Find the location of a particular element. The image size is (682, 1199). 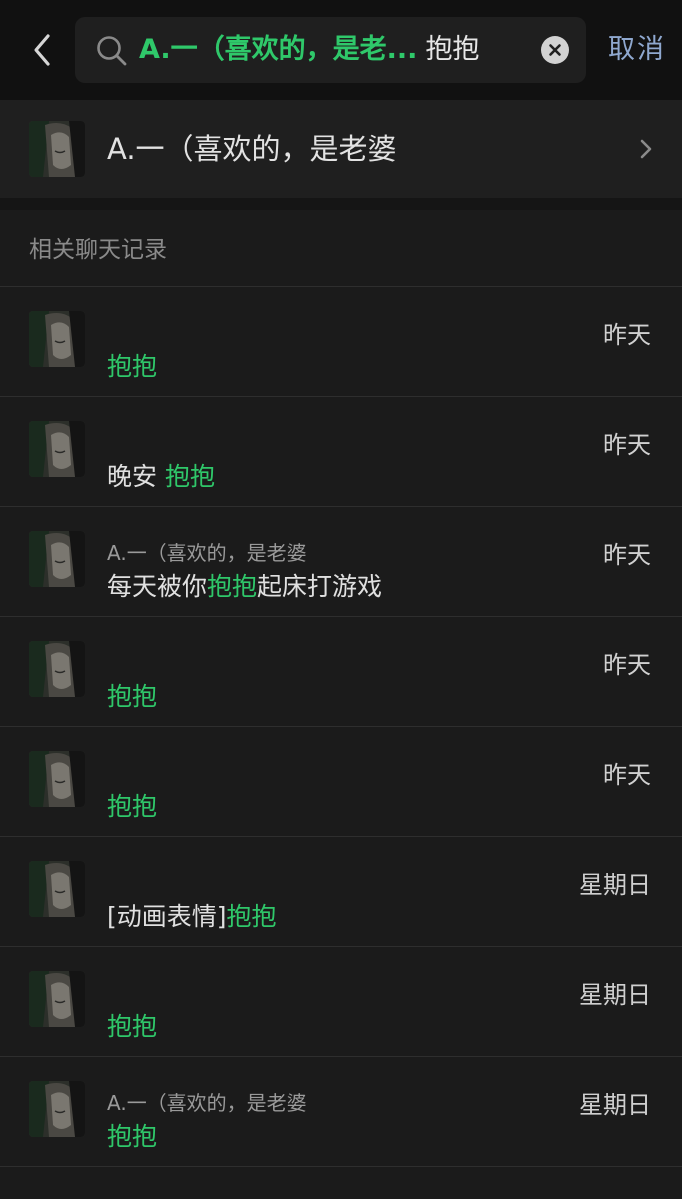

search-header: A.一（喜欢的，是老... 抱抱 取消 is located at coordinates (341, 50).